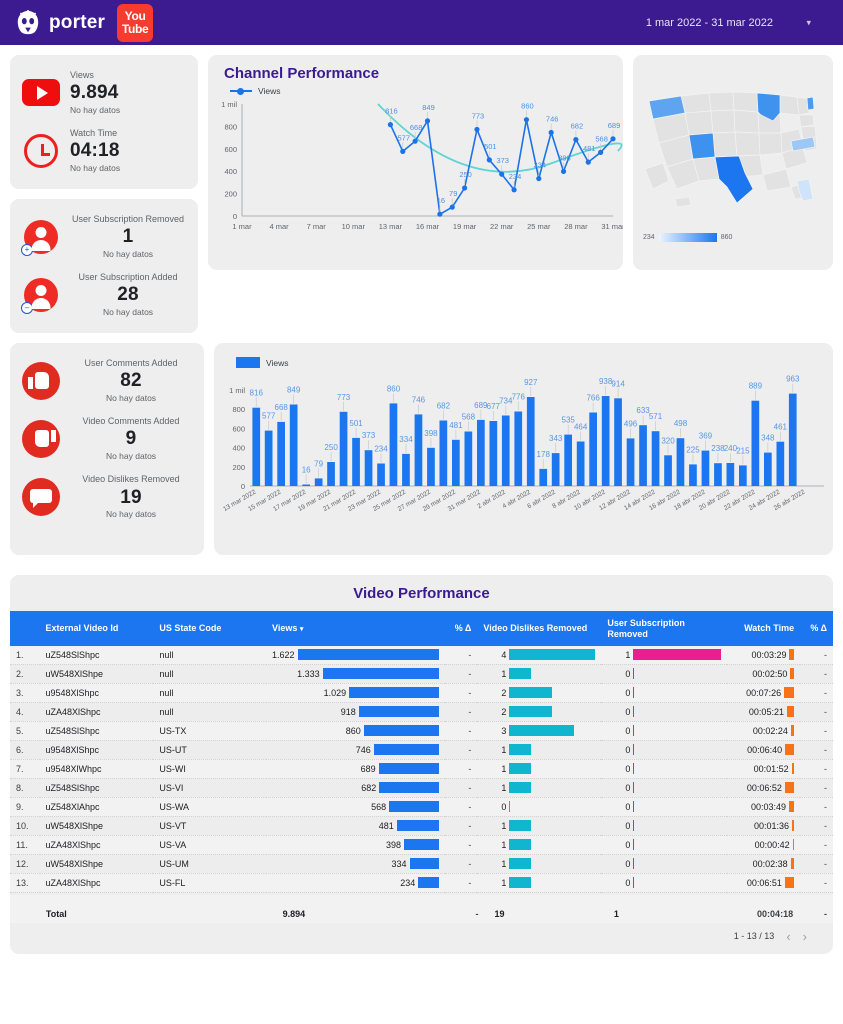 This screenshot has width=843, height=1024. I want to click on cell-views: 689, so click(355, 769).